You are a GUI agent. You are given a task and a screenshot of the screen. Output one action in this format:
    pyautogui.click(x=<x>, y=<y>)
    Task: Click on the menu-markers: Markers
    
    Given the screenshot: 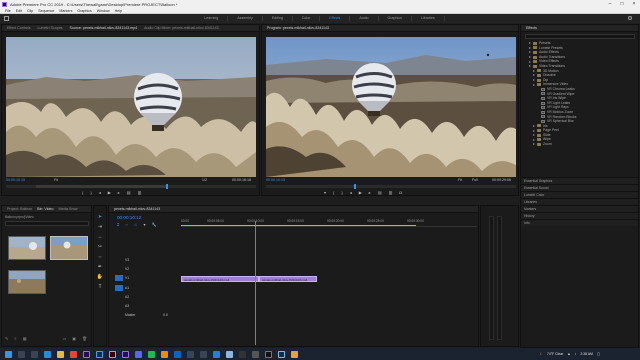 What is the action you would take?
    pyautogui.click(x=65, y=11)
    